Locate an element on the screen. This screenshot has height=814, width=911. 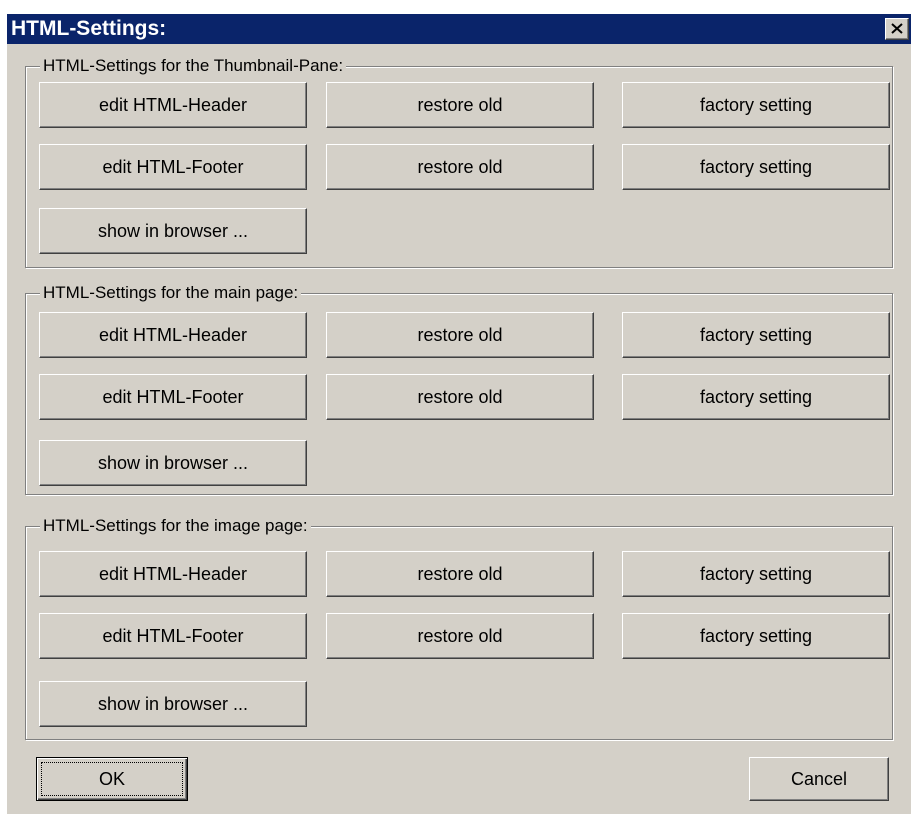
group-legend: HTML-Settings for the Thumbnail-Pane: is located at coordinates (193, 66).